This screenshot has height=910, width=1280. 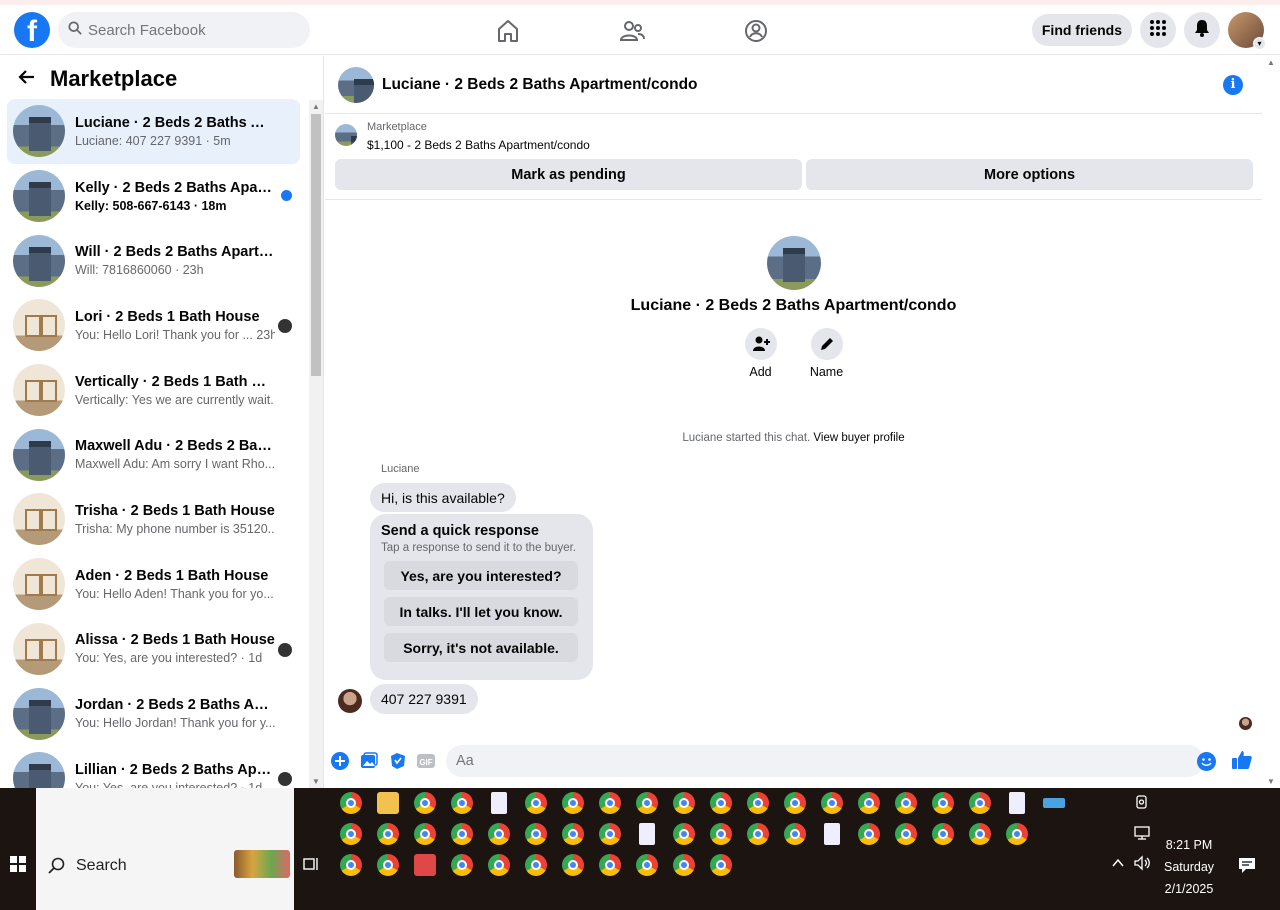 What do you see at coordinates (756, 31) in the screenshot?
I see `groups-icon` at bounding box center [756, 31].